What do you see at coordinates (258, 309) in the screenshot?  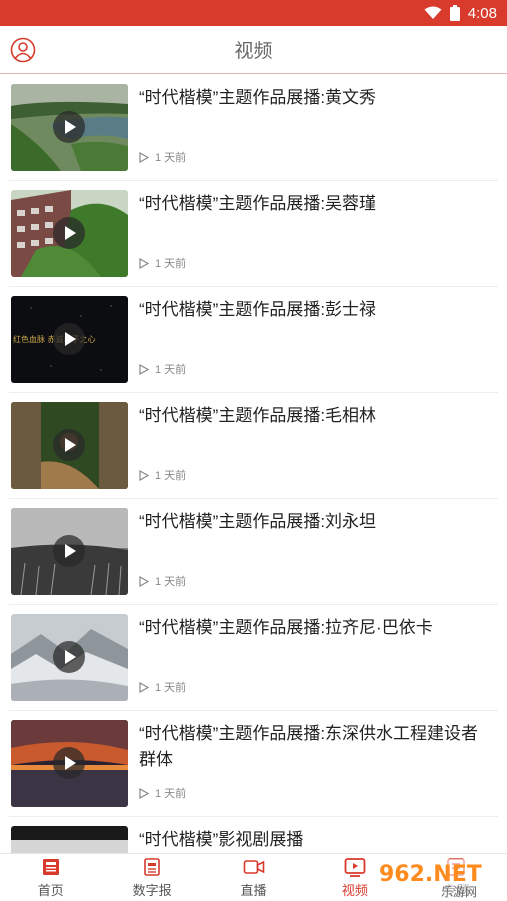 I see `video-title: “时代楷模”主题作品展播:彭士禄` at bounding box center [258, 309].